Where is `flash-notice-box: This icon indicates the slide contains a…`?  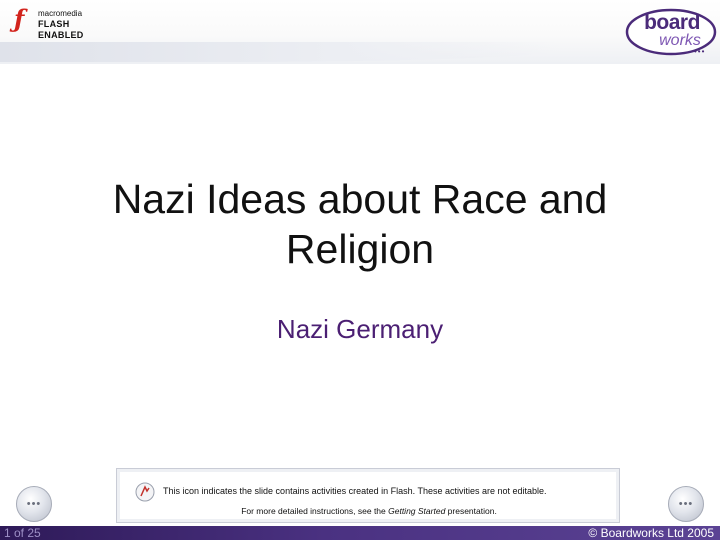 flash-notice-box: This icon indicates the slide contains a… is located at coordinates (368, 495).